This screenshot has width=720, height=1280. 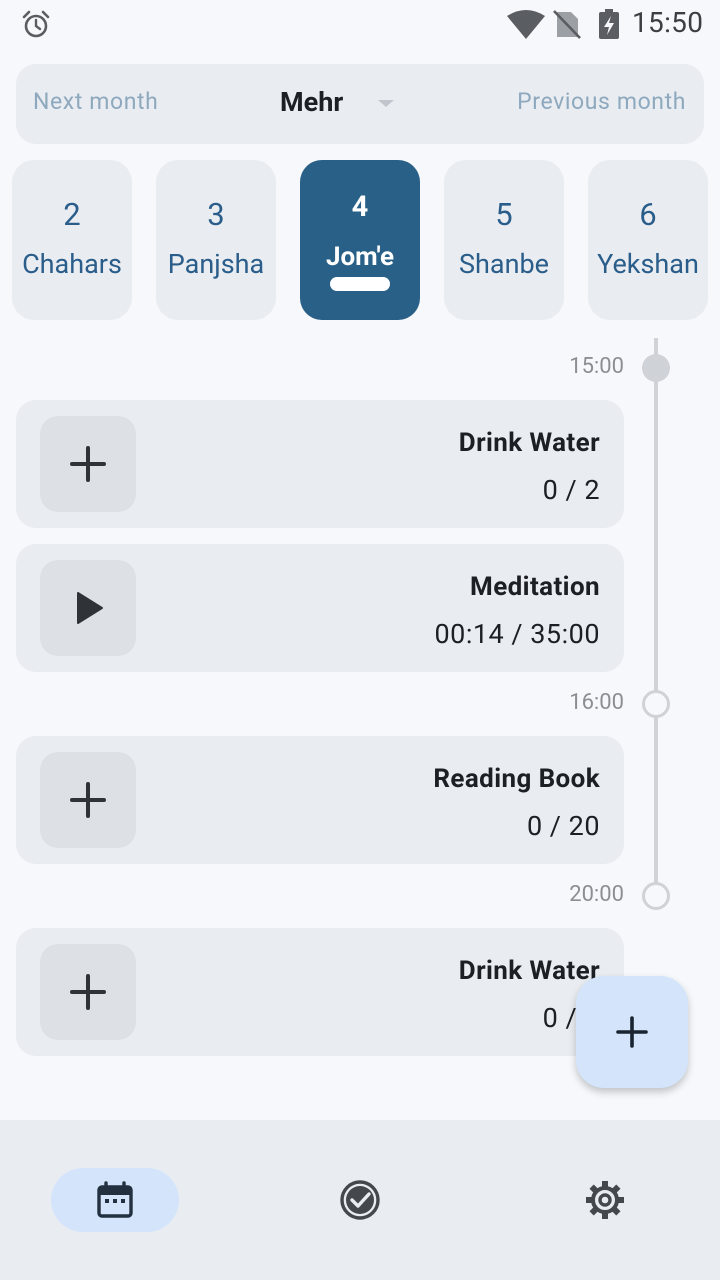 What do you see at coordinates (596, 702) in the screenshot?
I see `time-label: 16:00` at bounding box center [596, 702].